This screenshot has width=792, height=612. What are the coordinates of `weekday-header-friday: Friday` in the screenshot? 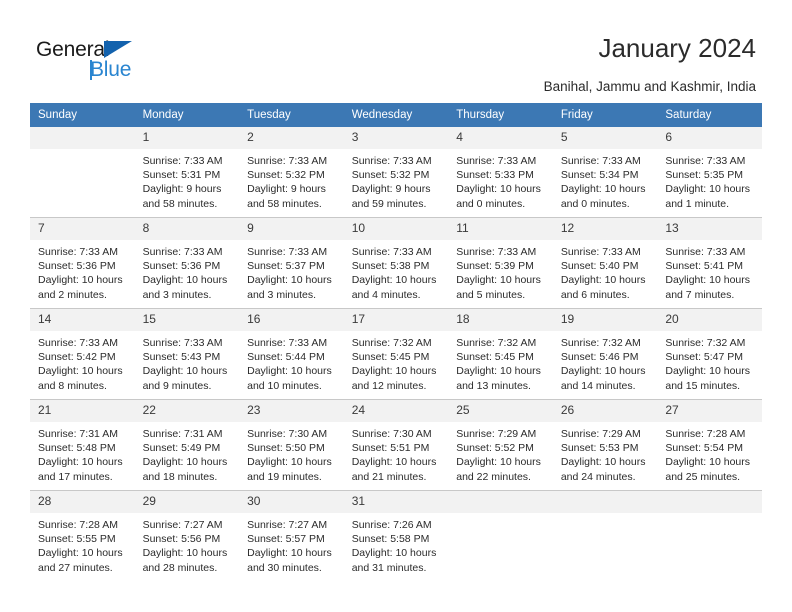 It's located at (605, 115).